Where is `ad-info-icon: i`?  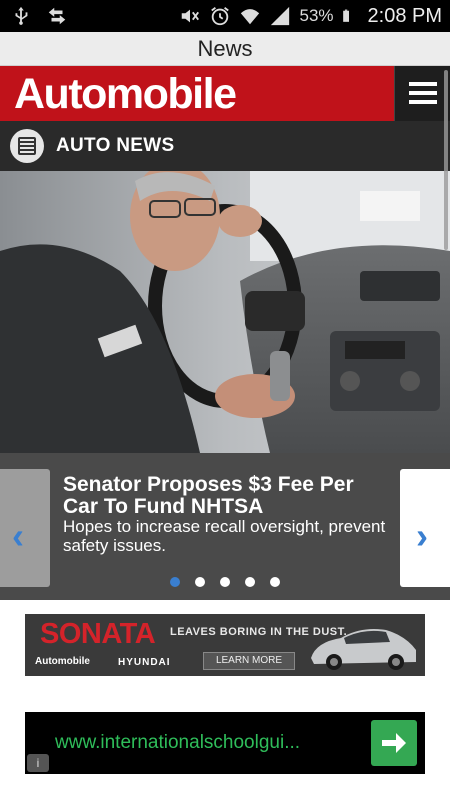
ad-info-icon: i is located at coordinates (38, 763).